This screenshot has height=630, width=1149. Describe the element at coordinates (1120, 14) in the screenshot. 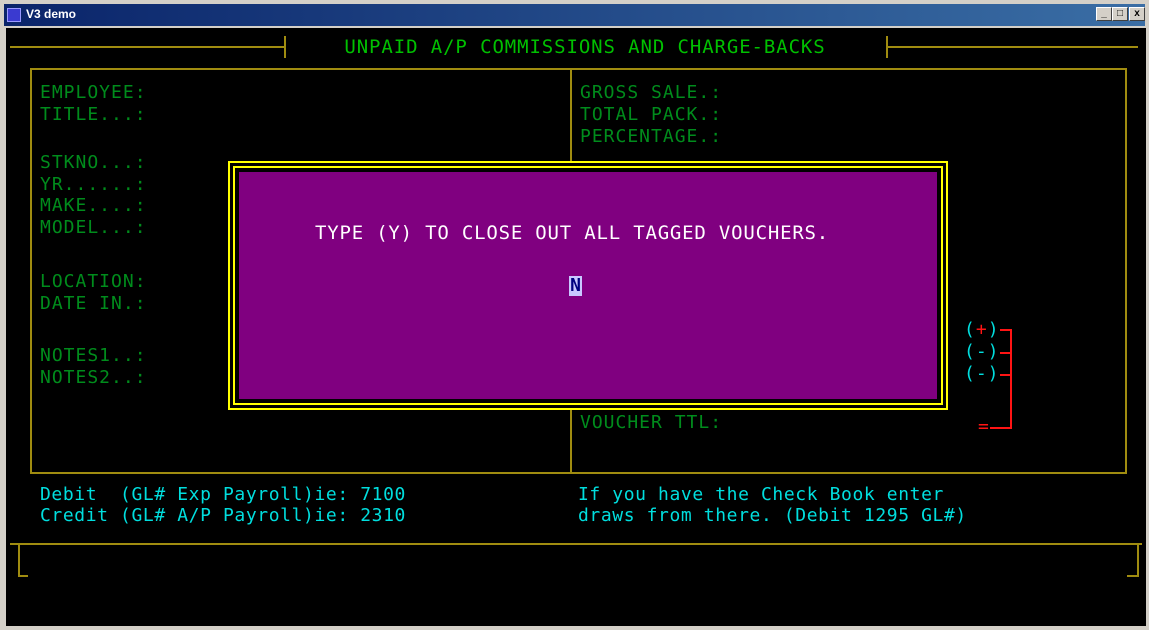

I see `maximize-button: □` at that location.